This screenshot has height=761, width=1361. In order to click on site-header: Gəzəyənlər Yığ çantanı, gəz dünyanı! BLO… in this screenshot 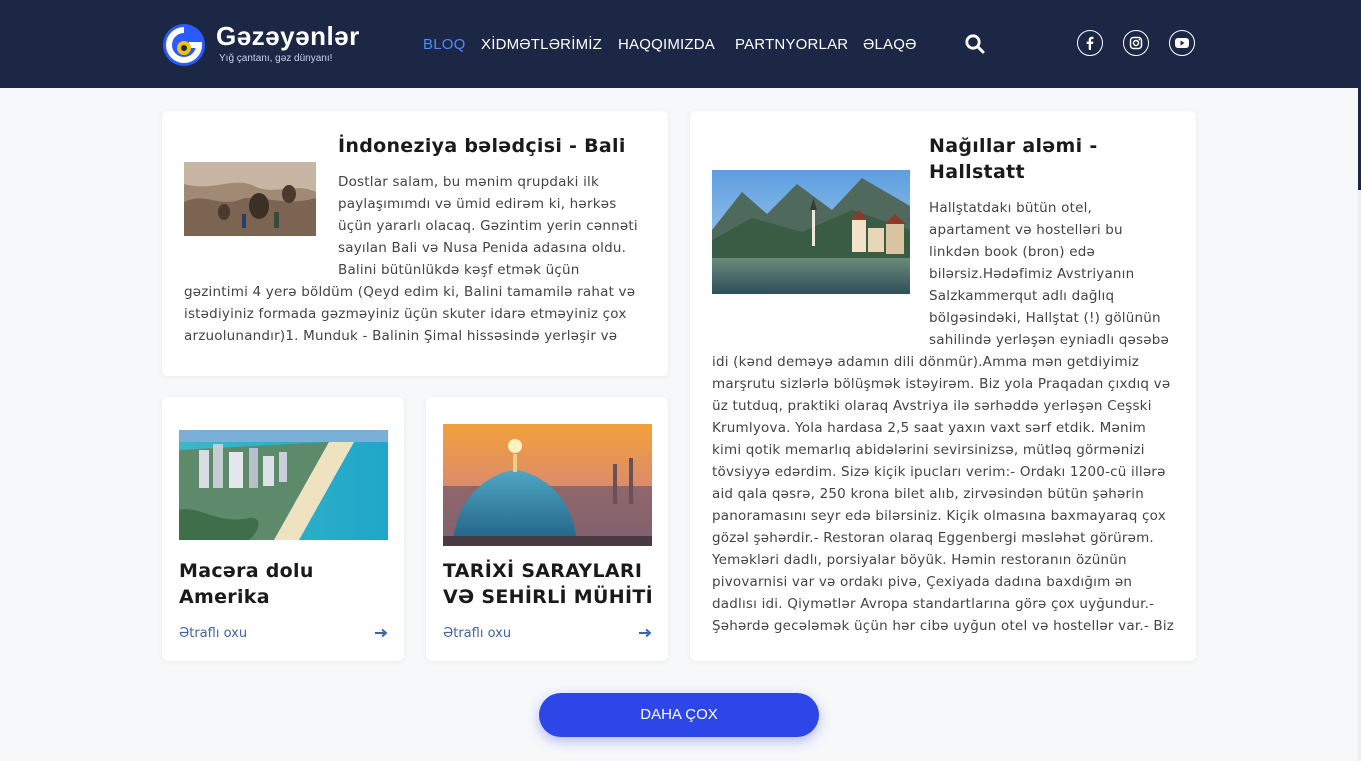, I will do `click(680, 44)`.